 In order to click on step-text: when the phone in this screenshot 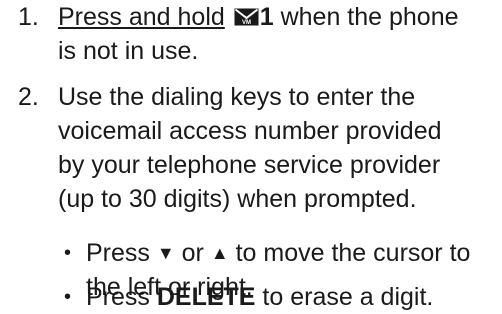, I will do `click(366, 17)`.